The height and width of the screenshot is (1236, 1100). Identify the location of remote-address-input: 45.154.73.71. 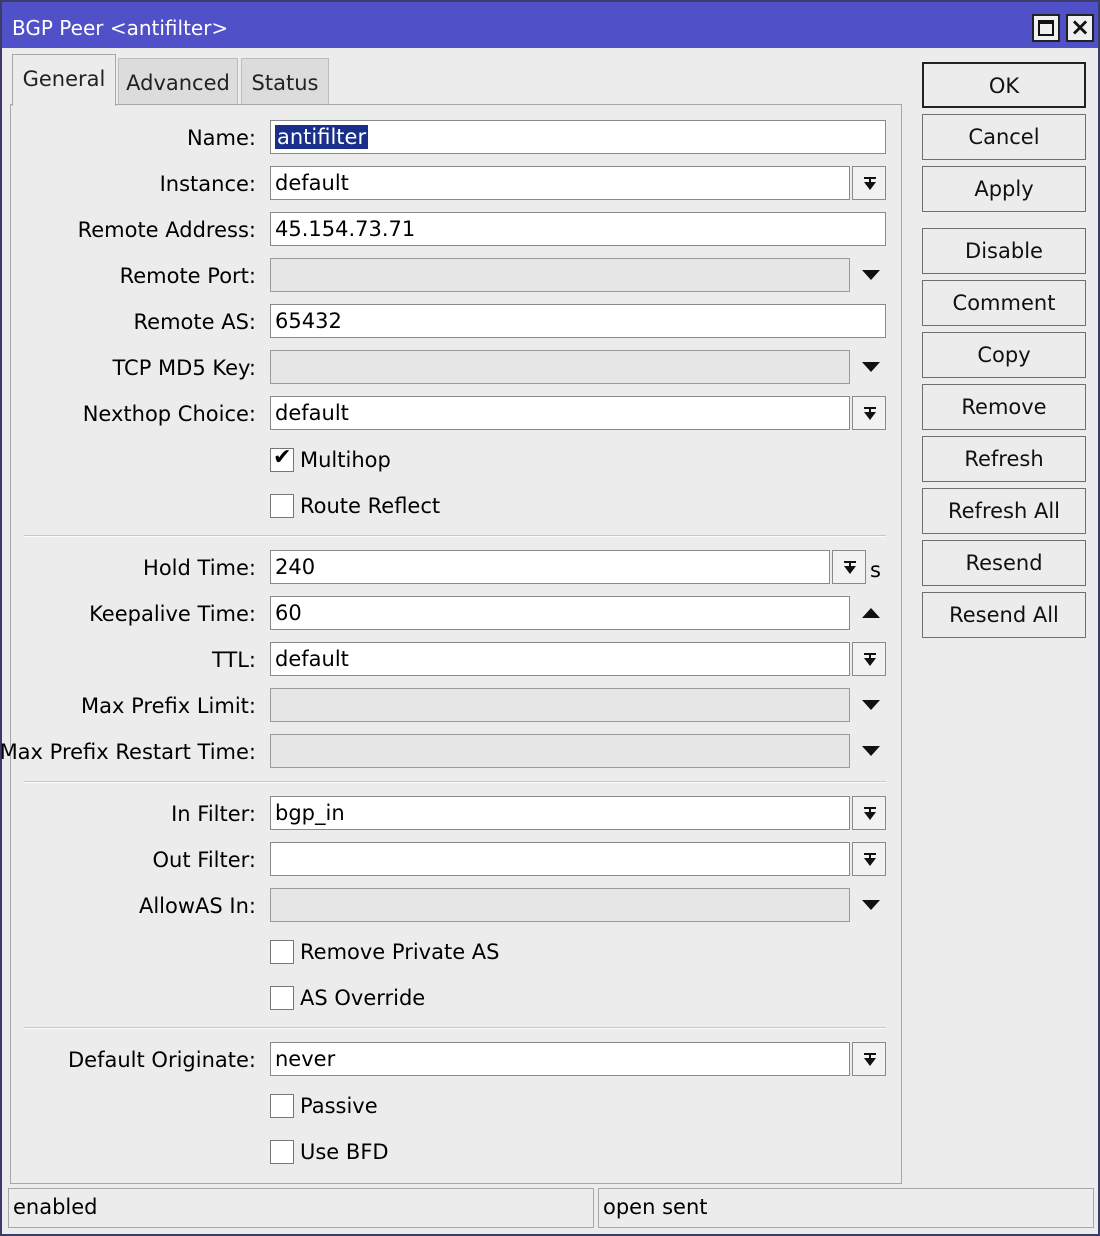
(578, 229).